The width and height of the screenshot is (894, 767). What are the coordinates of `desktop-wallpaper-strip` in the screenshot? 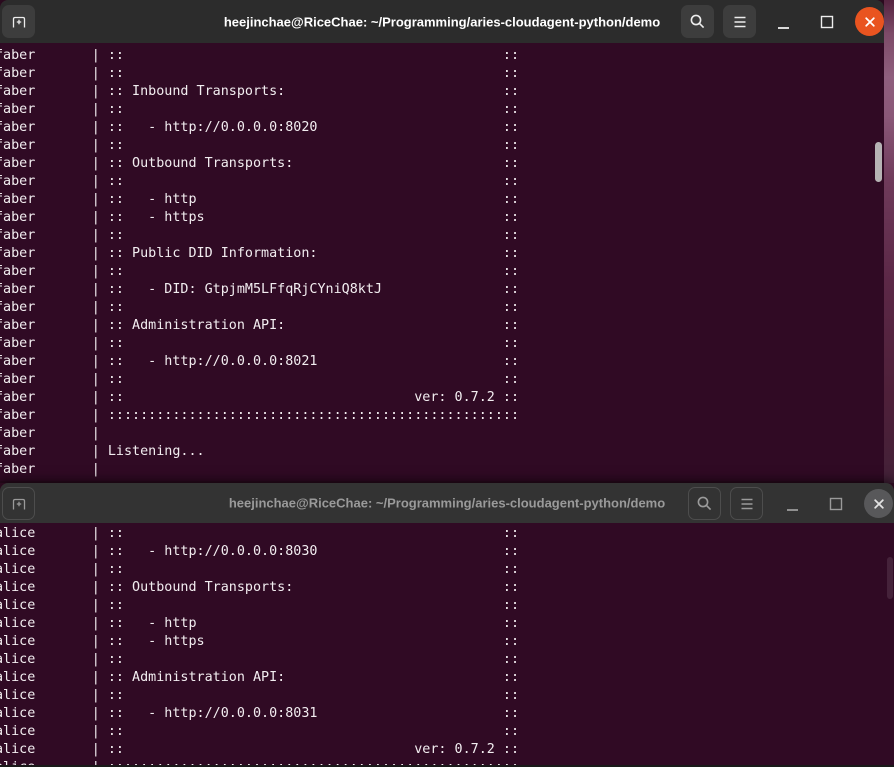 It's located at (889, 241).